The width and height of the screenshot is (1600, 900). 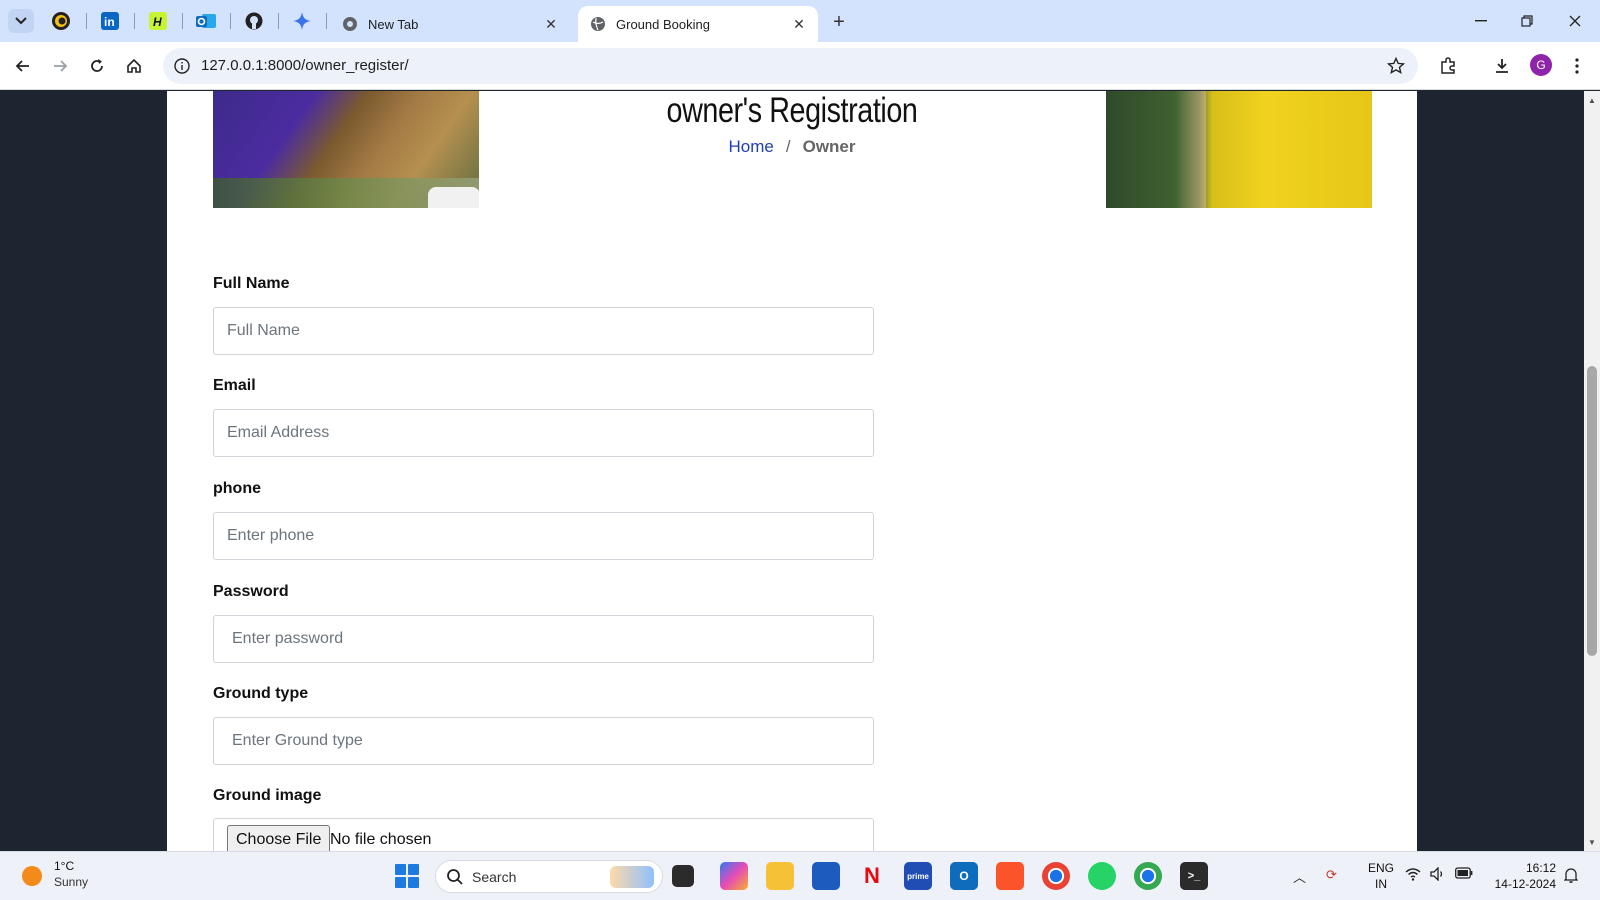 What do you see at coordinates (1010, 876) in the screenshot?
I see `brave-browser-icon` at bounding box center [1010, 876].